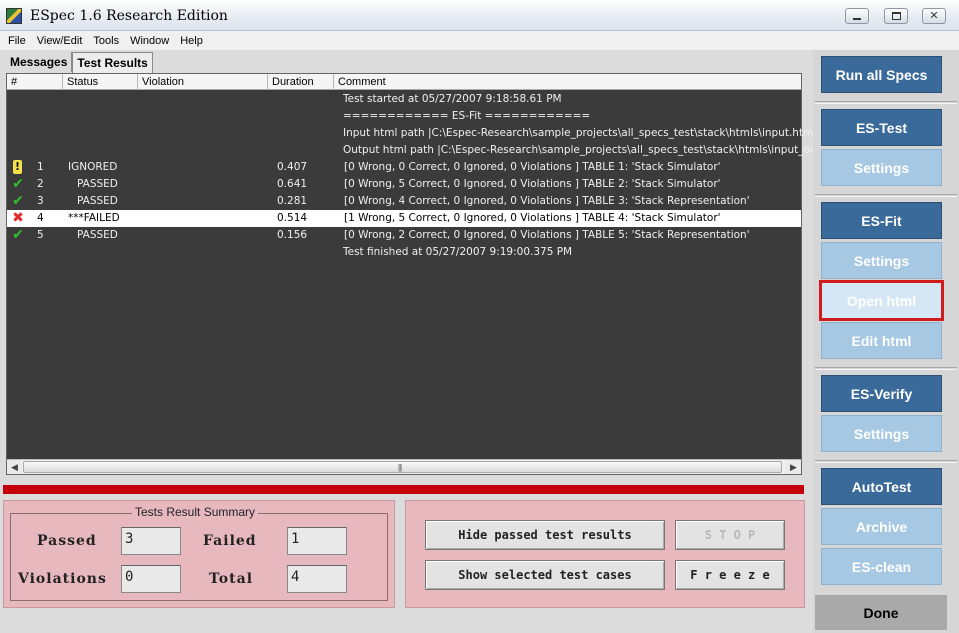 Image resolution: width=959 pixels, height=633 pixels. I want to click on summary-title: Tests Result Summary, so click(195, 512).